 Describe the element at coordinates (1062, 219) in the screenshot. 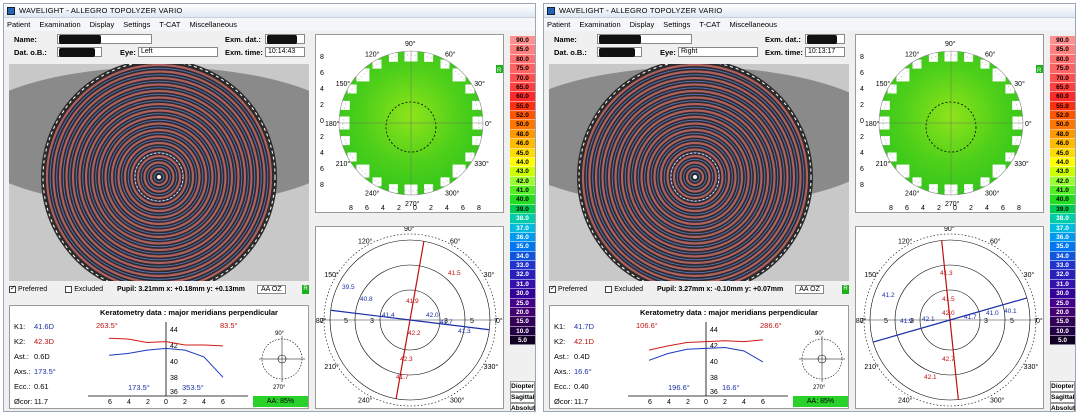

I see `scale-cell: 38.0` at that location.